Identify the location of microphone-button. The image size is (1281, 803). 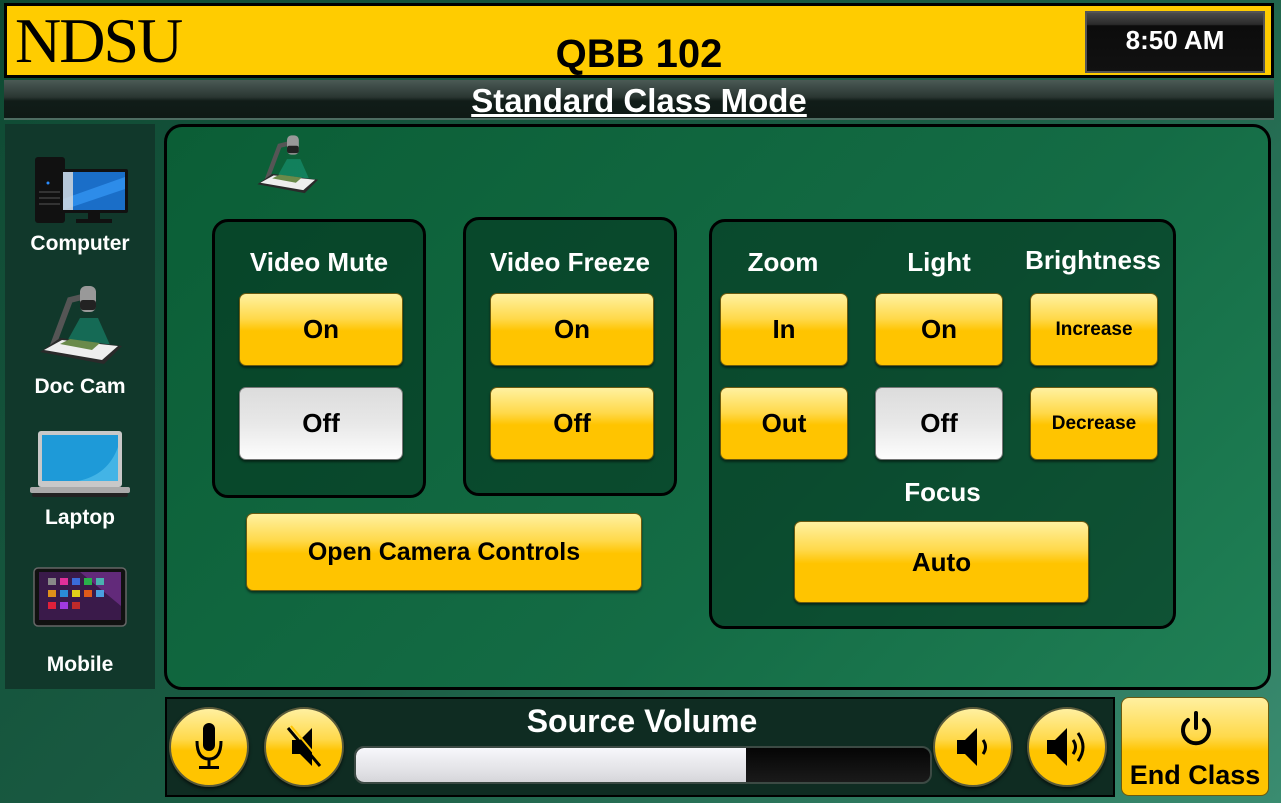
(209, 747).